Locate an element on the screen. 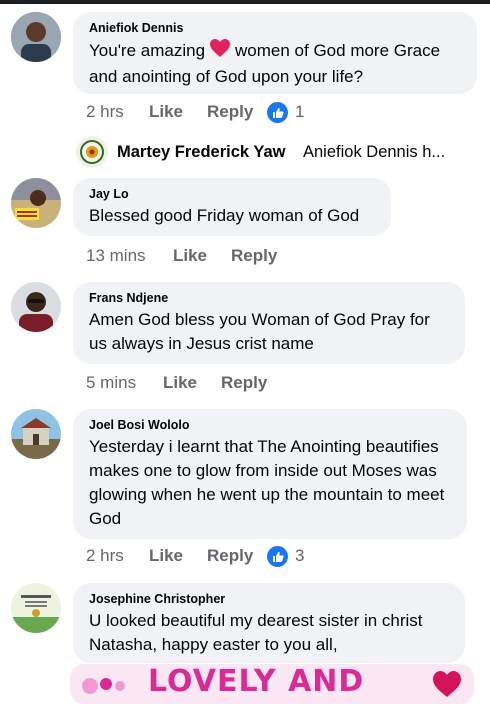  comment-author: Aniefiok Dennis is located at coordinates (276, 28).